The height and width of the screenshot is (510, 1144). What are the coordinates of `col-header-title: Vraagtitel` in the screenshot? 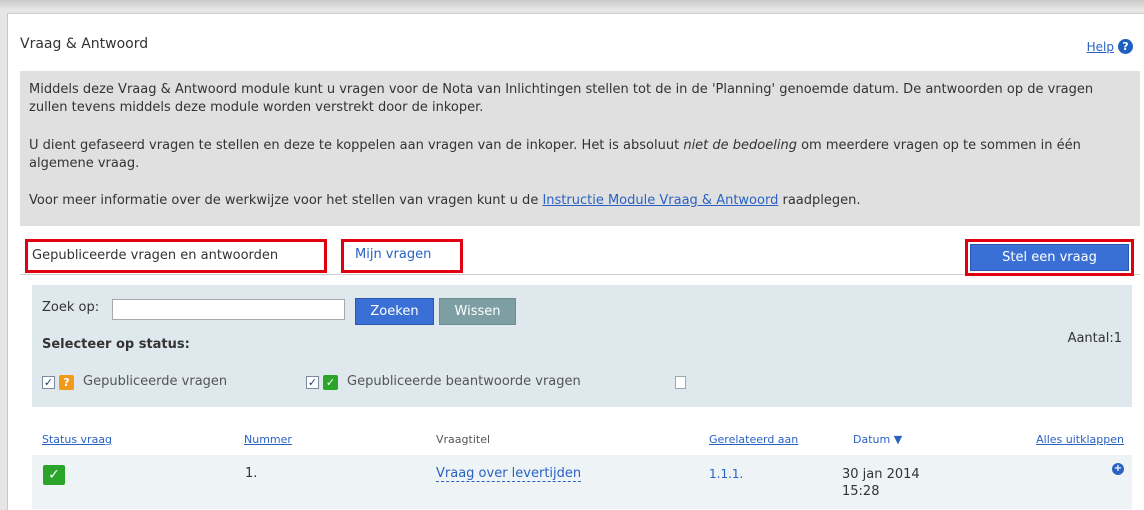 It's located at (463, 439).